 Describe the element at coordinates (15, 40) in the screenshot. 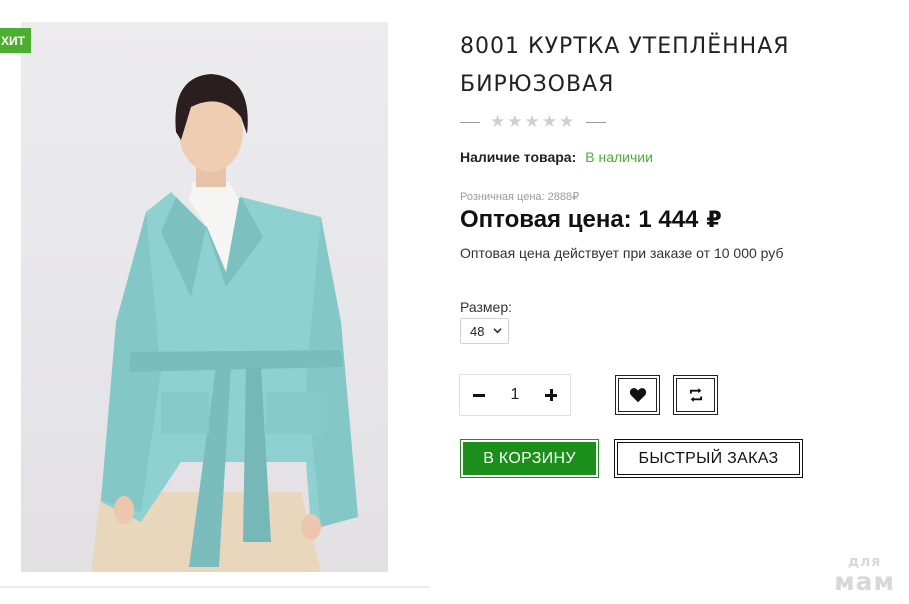

I see `hit-badge: ХИТ` at that location.